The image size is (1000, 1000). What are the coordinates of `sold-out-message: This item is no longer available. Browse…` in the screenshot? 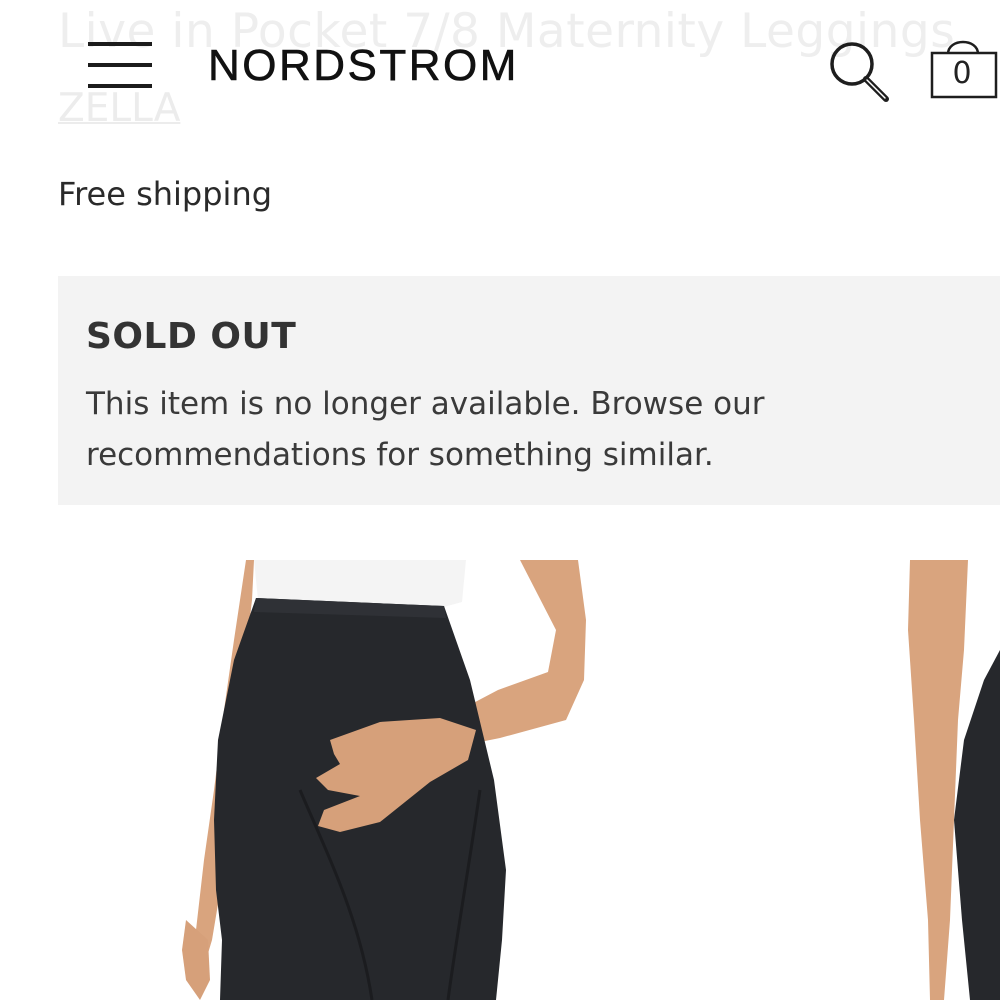 It's located at (425, 429).